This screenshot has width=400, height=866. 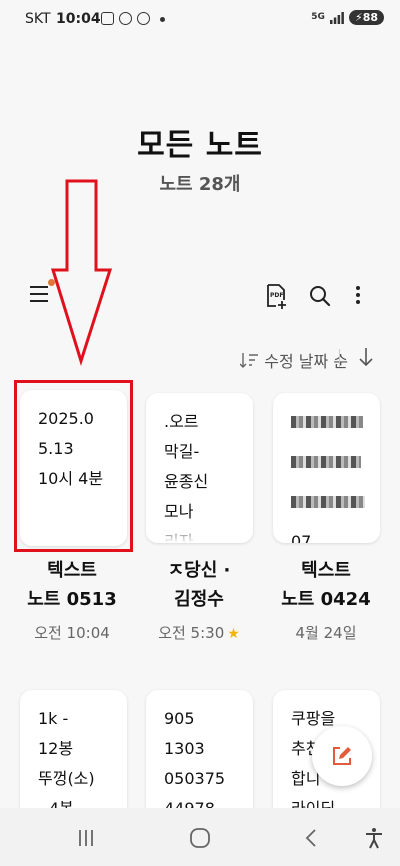 I want to click on preview-fade, so click(x=199, y=532).